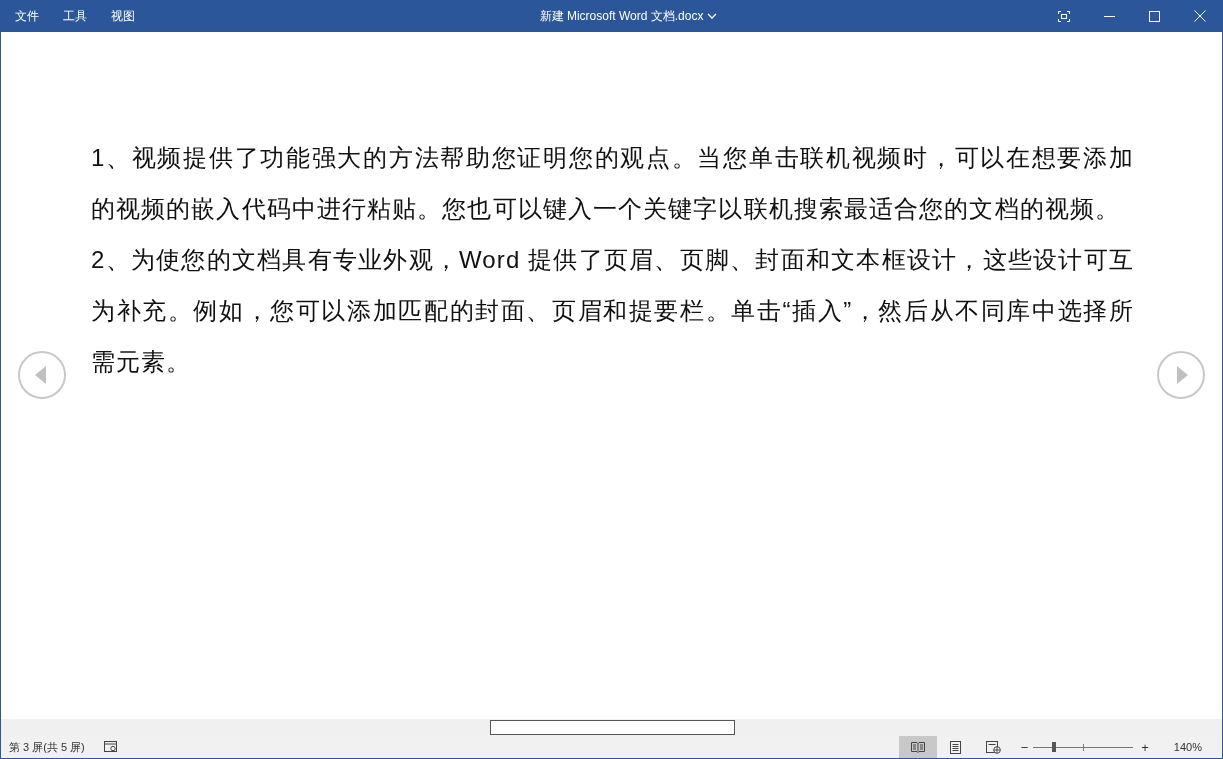  Describe the element at coordinates (1064, 16) in the screenshot. I see `focus-mode-icon` at that location.